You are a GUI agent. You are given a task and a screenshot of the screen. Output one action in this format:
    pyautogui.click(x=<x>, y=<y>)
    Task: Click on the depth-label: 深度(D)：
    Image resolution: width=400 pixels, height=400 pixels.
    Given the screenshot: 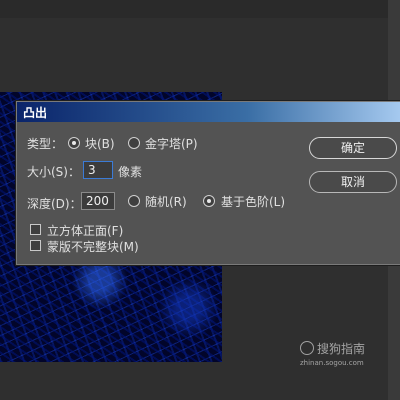 What is the action you would take?
    pyautogui.click(x=54, y=204)
    